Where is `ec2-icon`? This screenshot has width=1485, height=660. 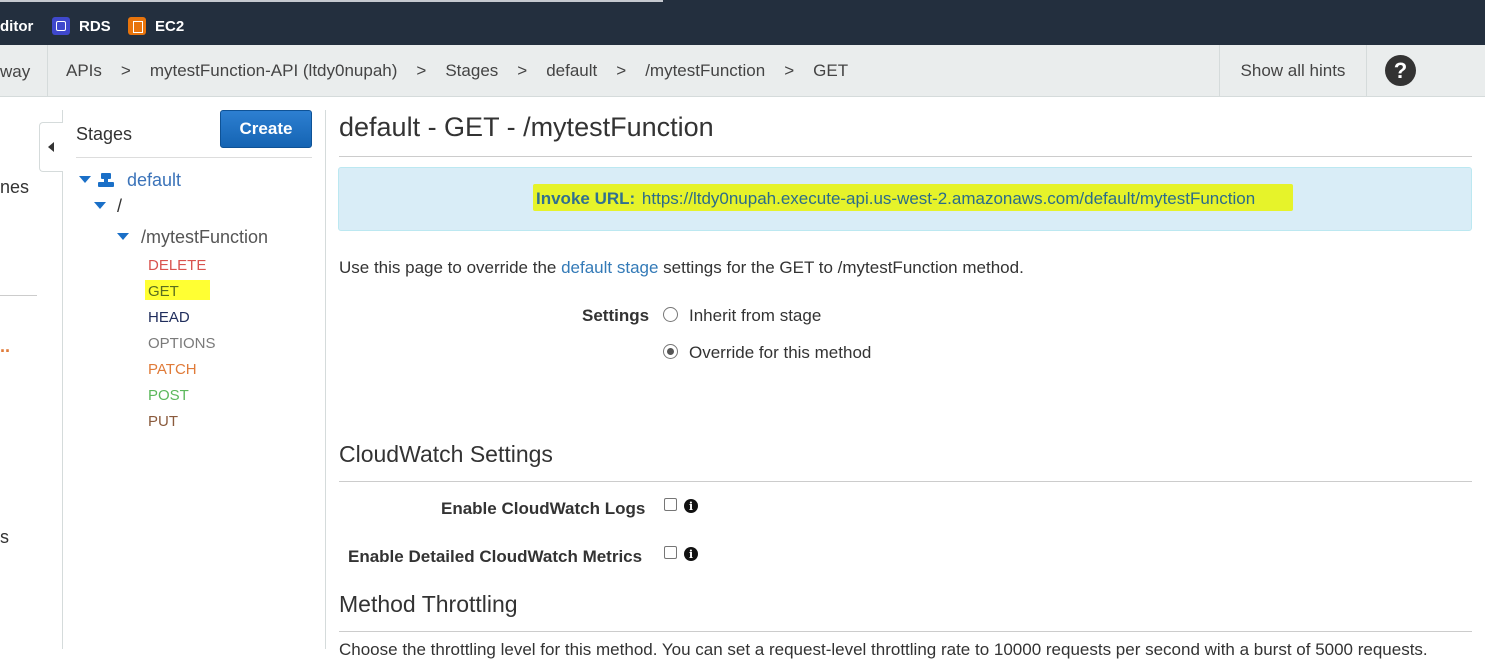 ec2-icon is located at coordinates (137, 26).